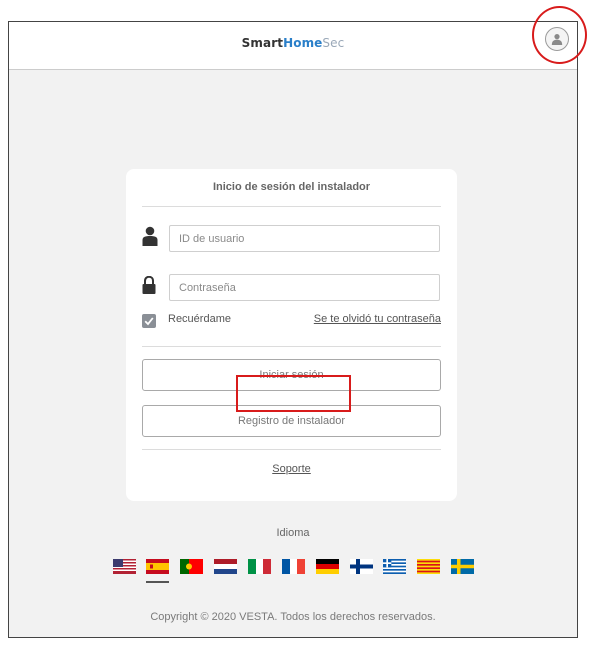 The width and height of the screenshot is (598, 659). Describe the element at coordinates (291, 187) in the screenshot. I see `login-title: Inicio de sesión del instalador` at that location.